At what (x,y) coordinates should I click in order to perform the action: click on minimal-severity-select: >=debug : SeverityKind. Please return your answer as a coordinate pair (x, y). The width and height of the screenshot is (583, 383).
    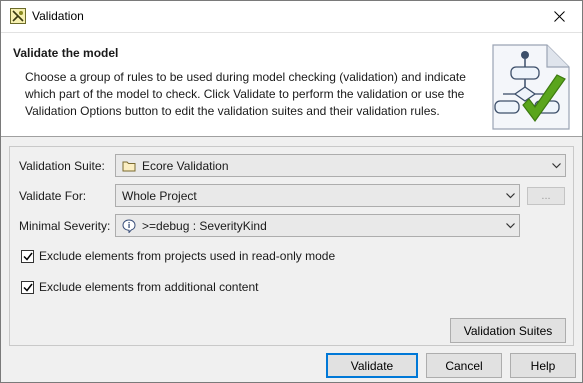
    Looking at the image, I should click on (317, 225).